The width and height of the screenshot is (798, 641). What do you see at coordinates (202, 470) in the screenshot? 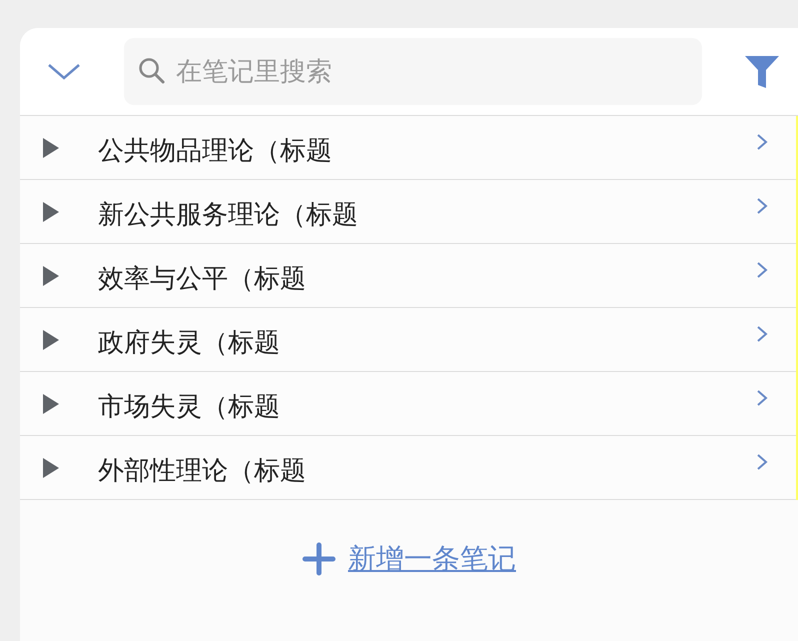
I see `note-title: 外部性理论（标题` at bounding box center [202, 470].